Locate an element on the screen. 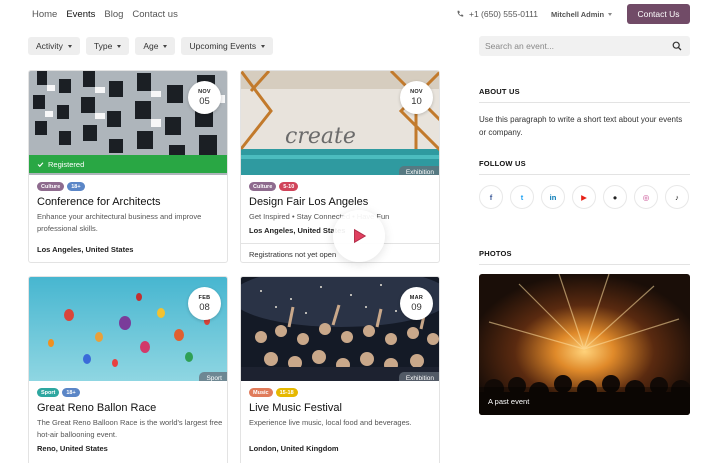 The width and height of the screenshot is (720, 463). registered-label: Registered is located at coordinates (66, 164).